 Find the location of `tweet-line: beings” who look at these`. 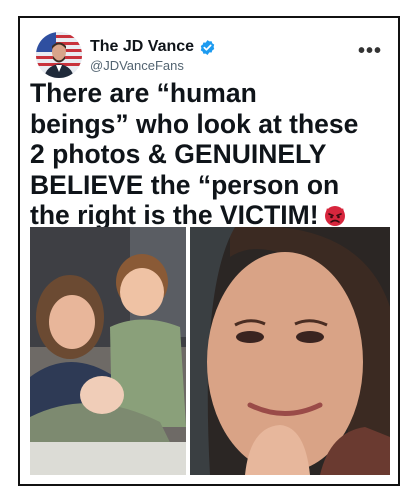

tweet-line: beings” who look at these is located at coordinates (194, 123).